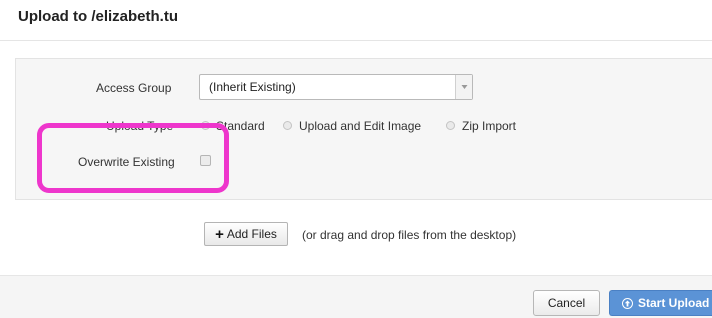 This screenshot has width=712, height=318. Describe the element at coordinates (98, 16) in the screenshot. I see `dialog-title: Upload to /elizabeth.tu` at that location.